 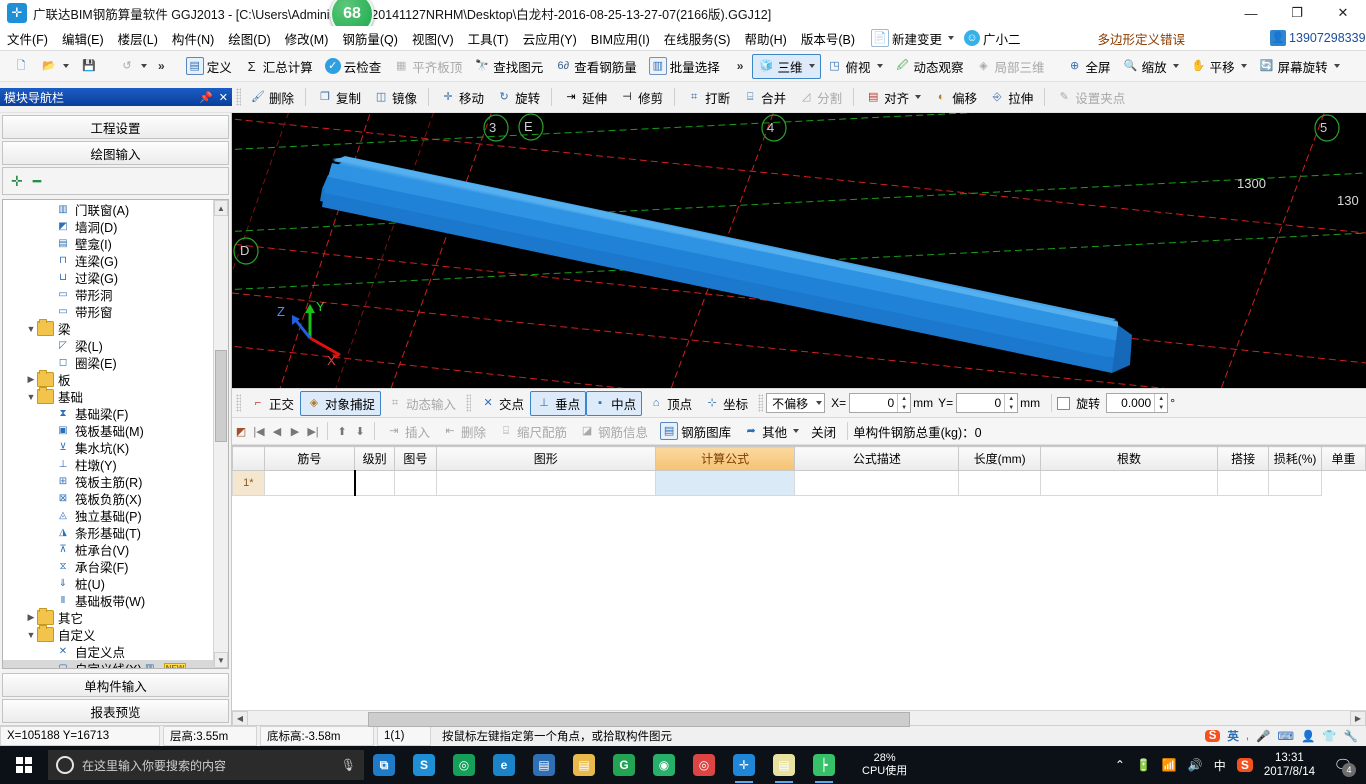 I want to click on align-chevron-down-icon, so click(x=918, y=97).